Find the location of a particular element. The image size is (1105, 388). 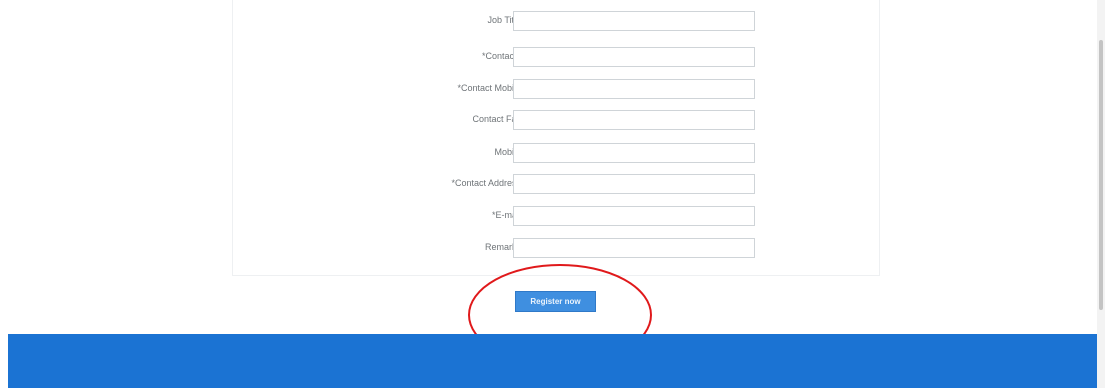

register-now-button: Register now is located at coordinates (555, 301).